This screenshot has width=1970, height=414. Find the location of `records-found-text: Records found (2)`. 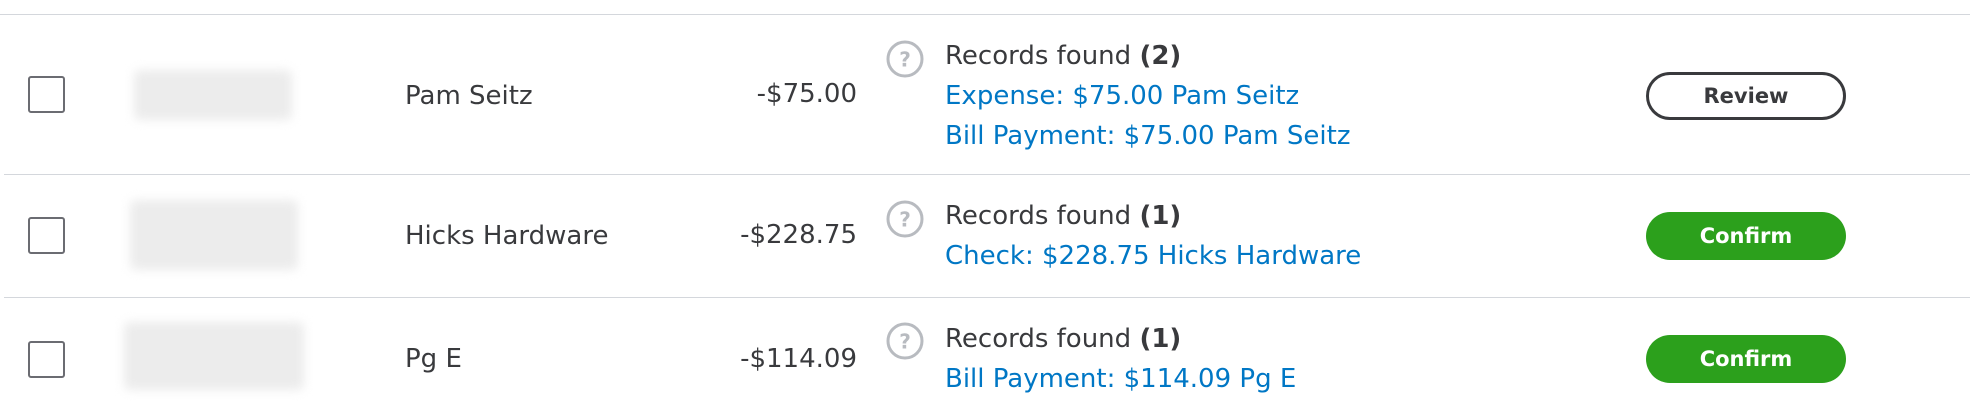

records-found-text: Records found (2) is located at coordinates (1147, 56).